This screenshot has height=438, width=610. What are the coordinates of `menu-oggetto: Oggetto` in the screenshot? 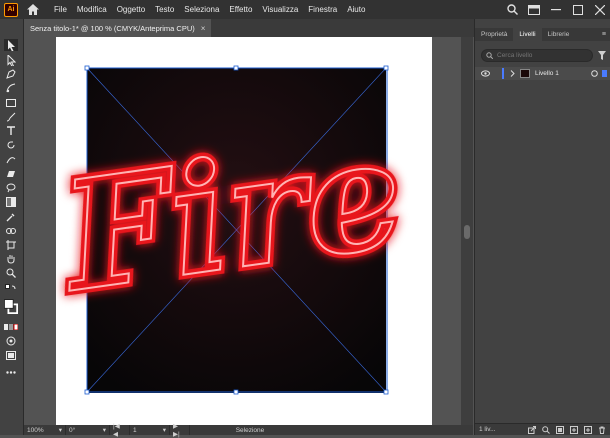 It's located at (131, 9).